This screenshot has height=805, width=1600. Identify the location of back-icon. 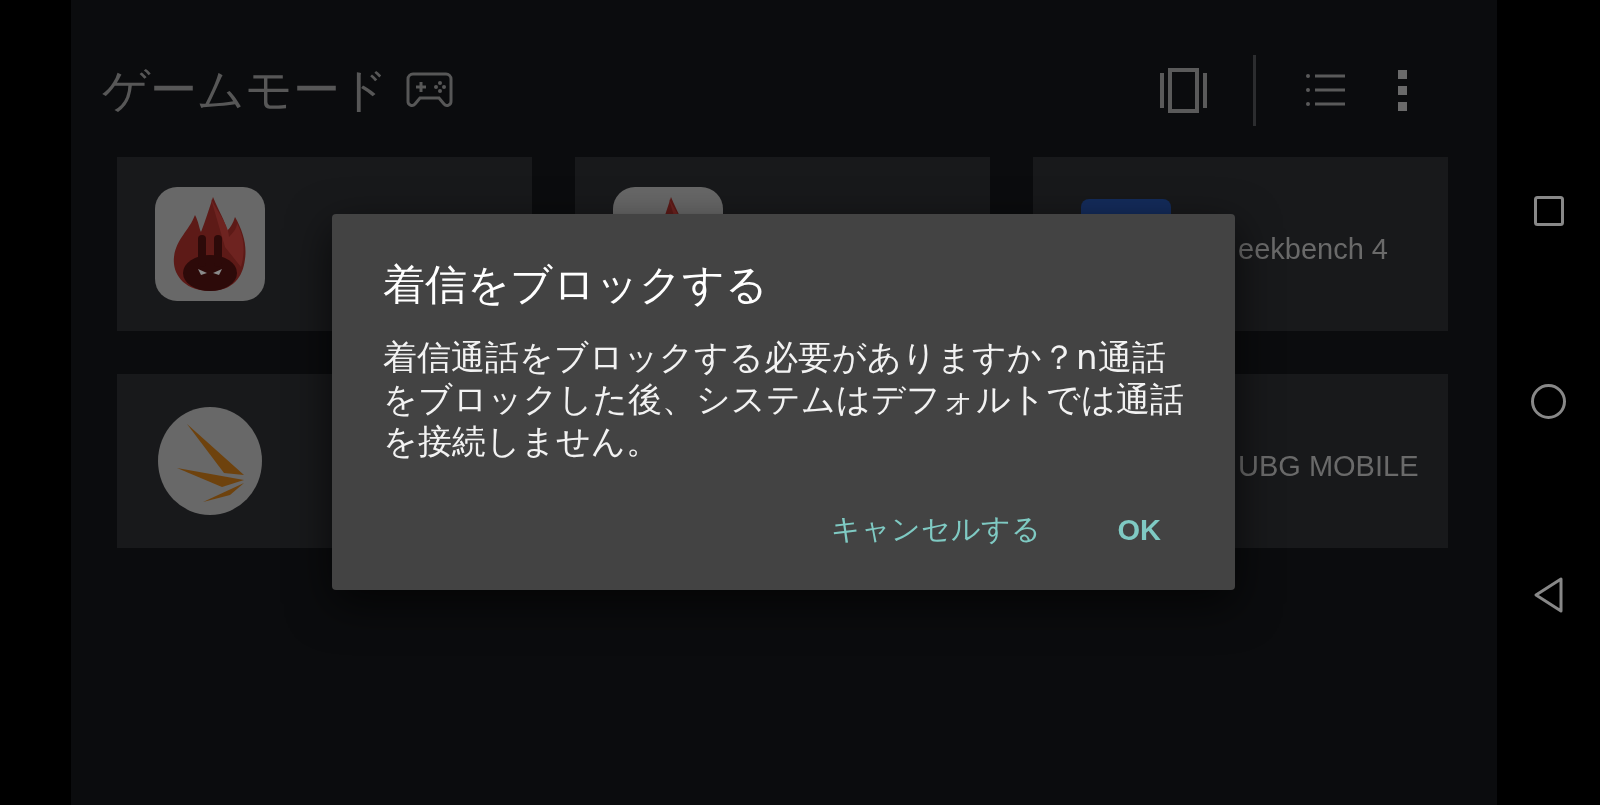
(1548, 595).